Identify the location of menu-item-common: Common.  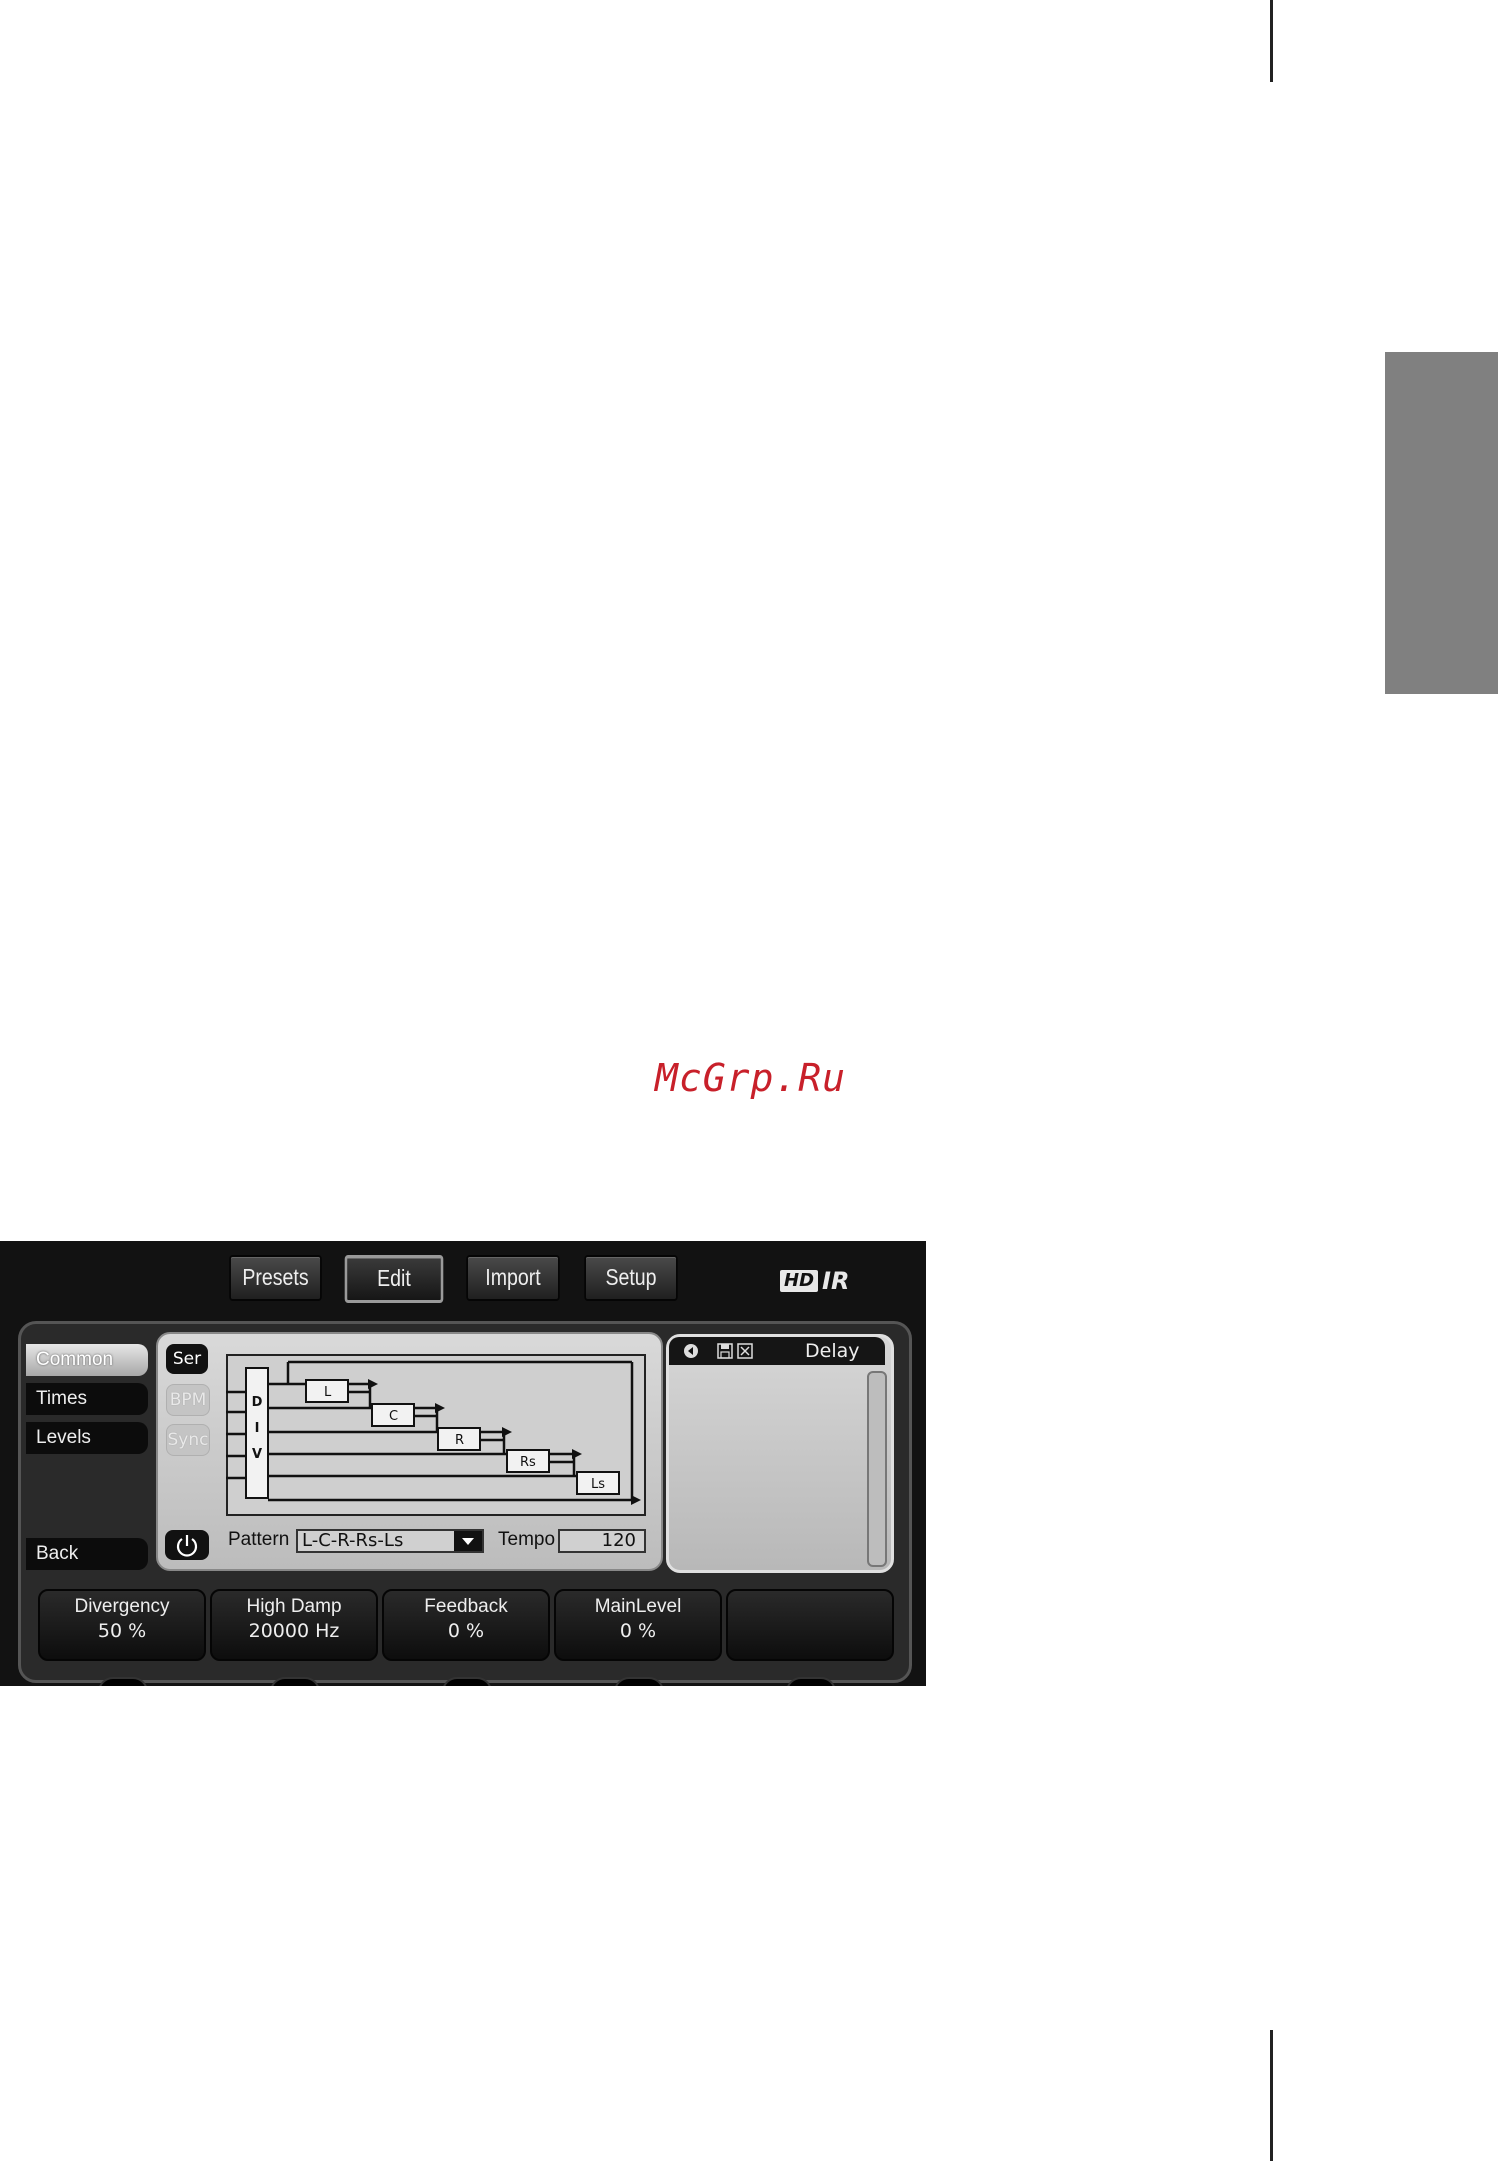
(87, 1360).